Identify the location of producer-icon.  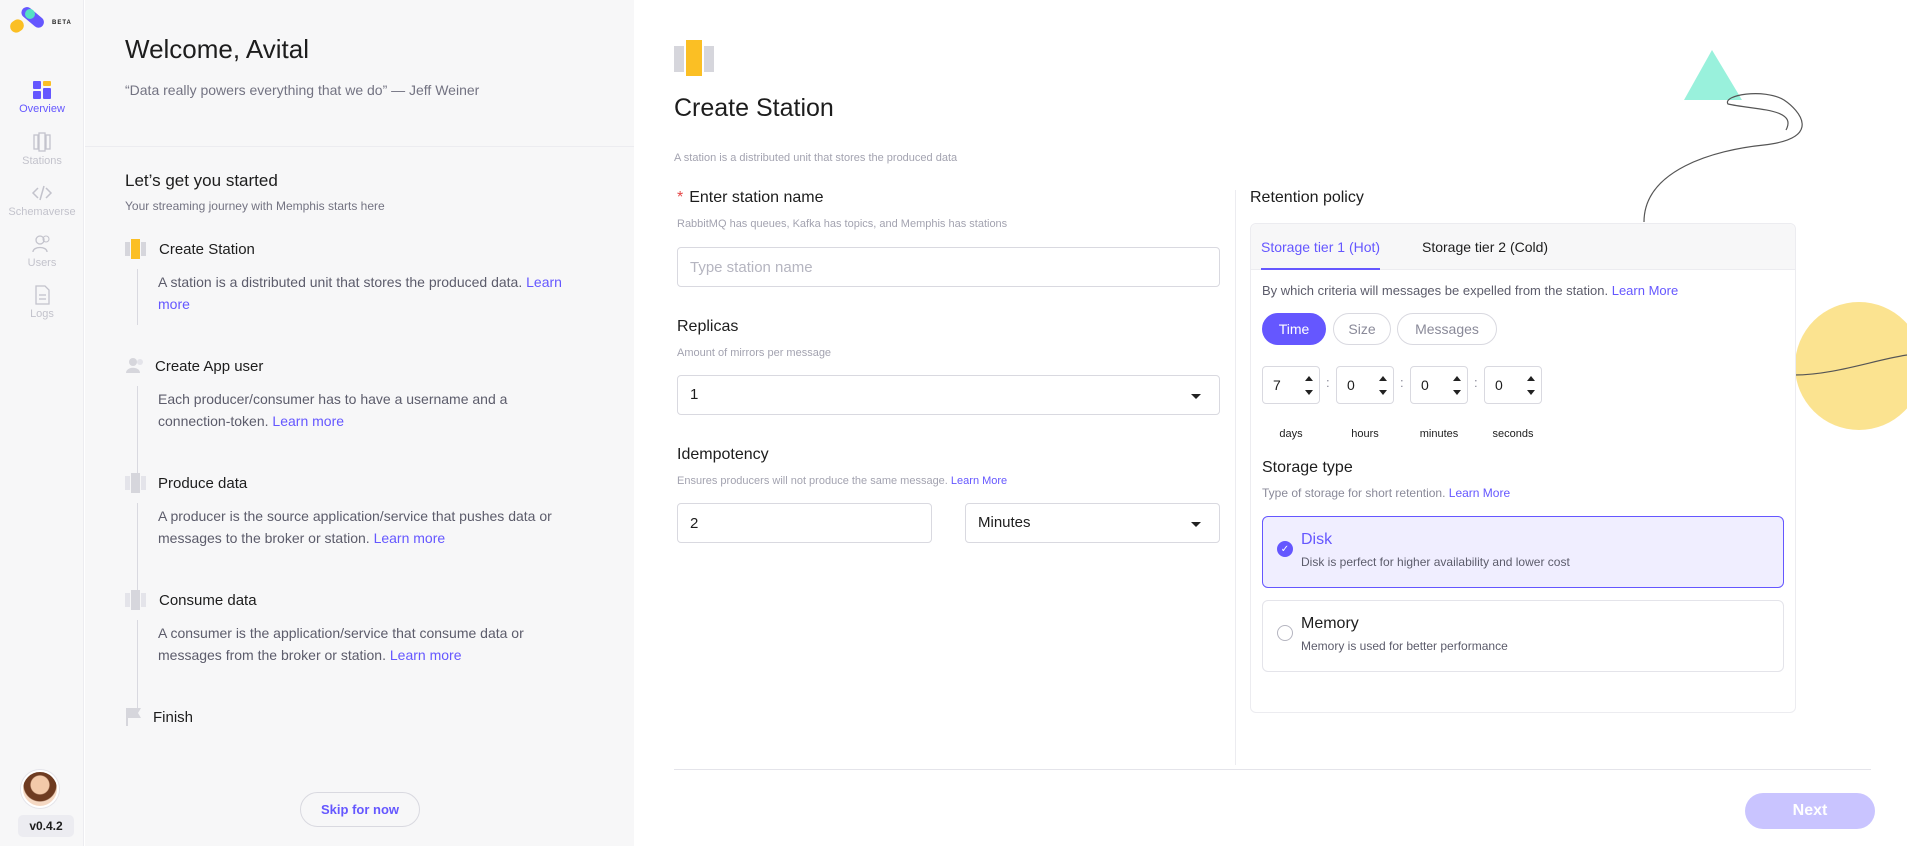
(135, 483).